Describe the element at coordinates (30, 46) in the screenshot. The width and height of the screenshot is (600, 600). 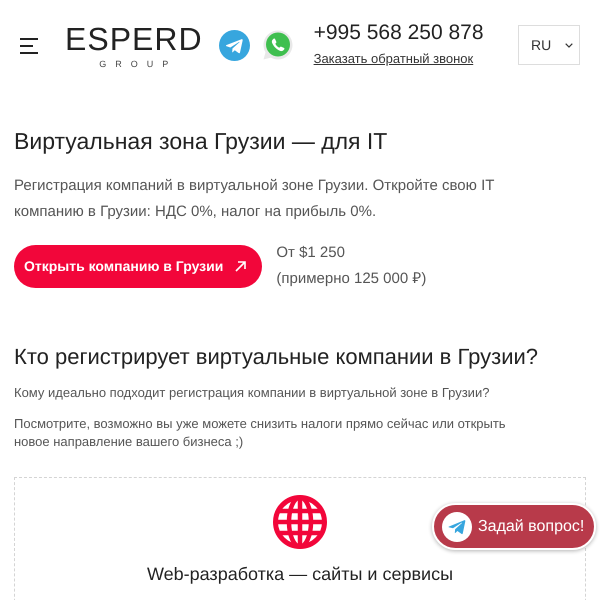
I see `menu-icon` at that location.